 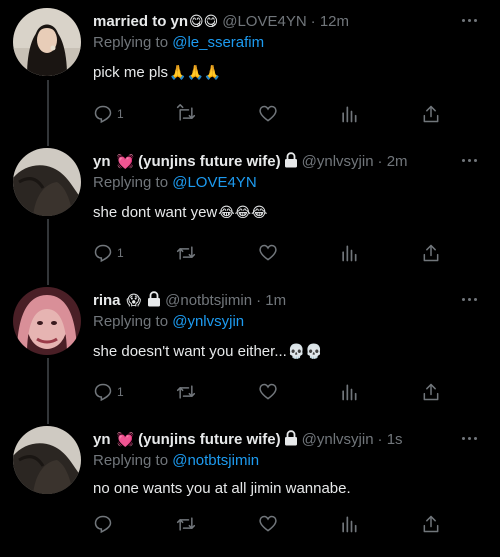 I want to click on tweet-header: yn 💓 (yunjins future wife) @ynlvsyjin · 1s, so click(x=248, y=440).